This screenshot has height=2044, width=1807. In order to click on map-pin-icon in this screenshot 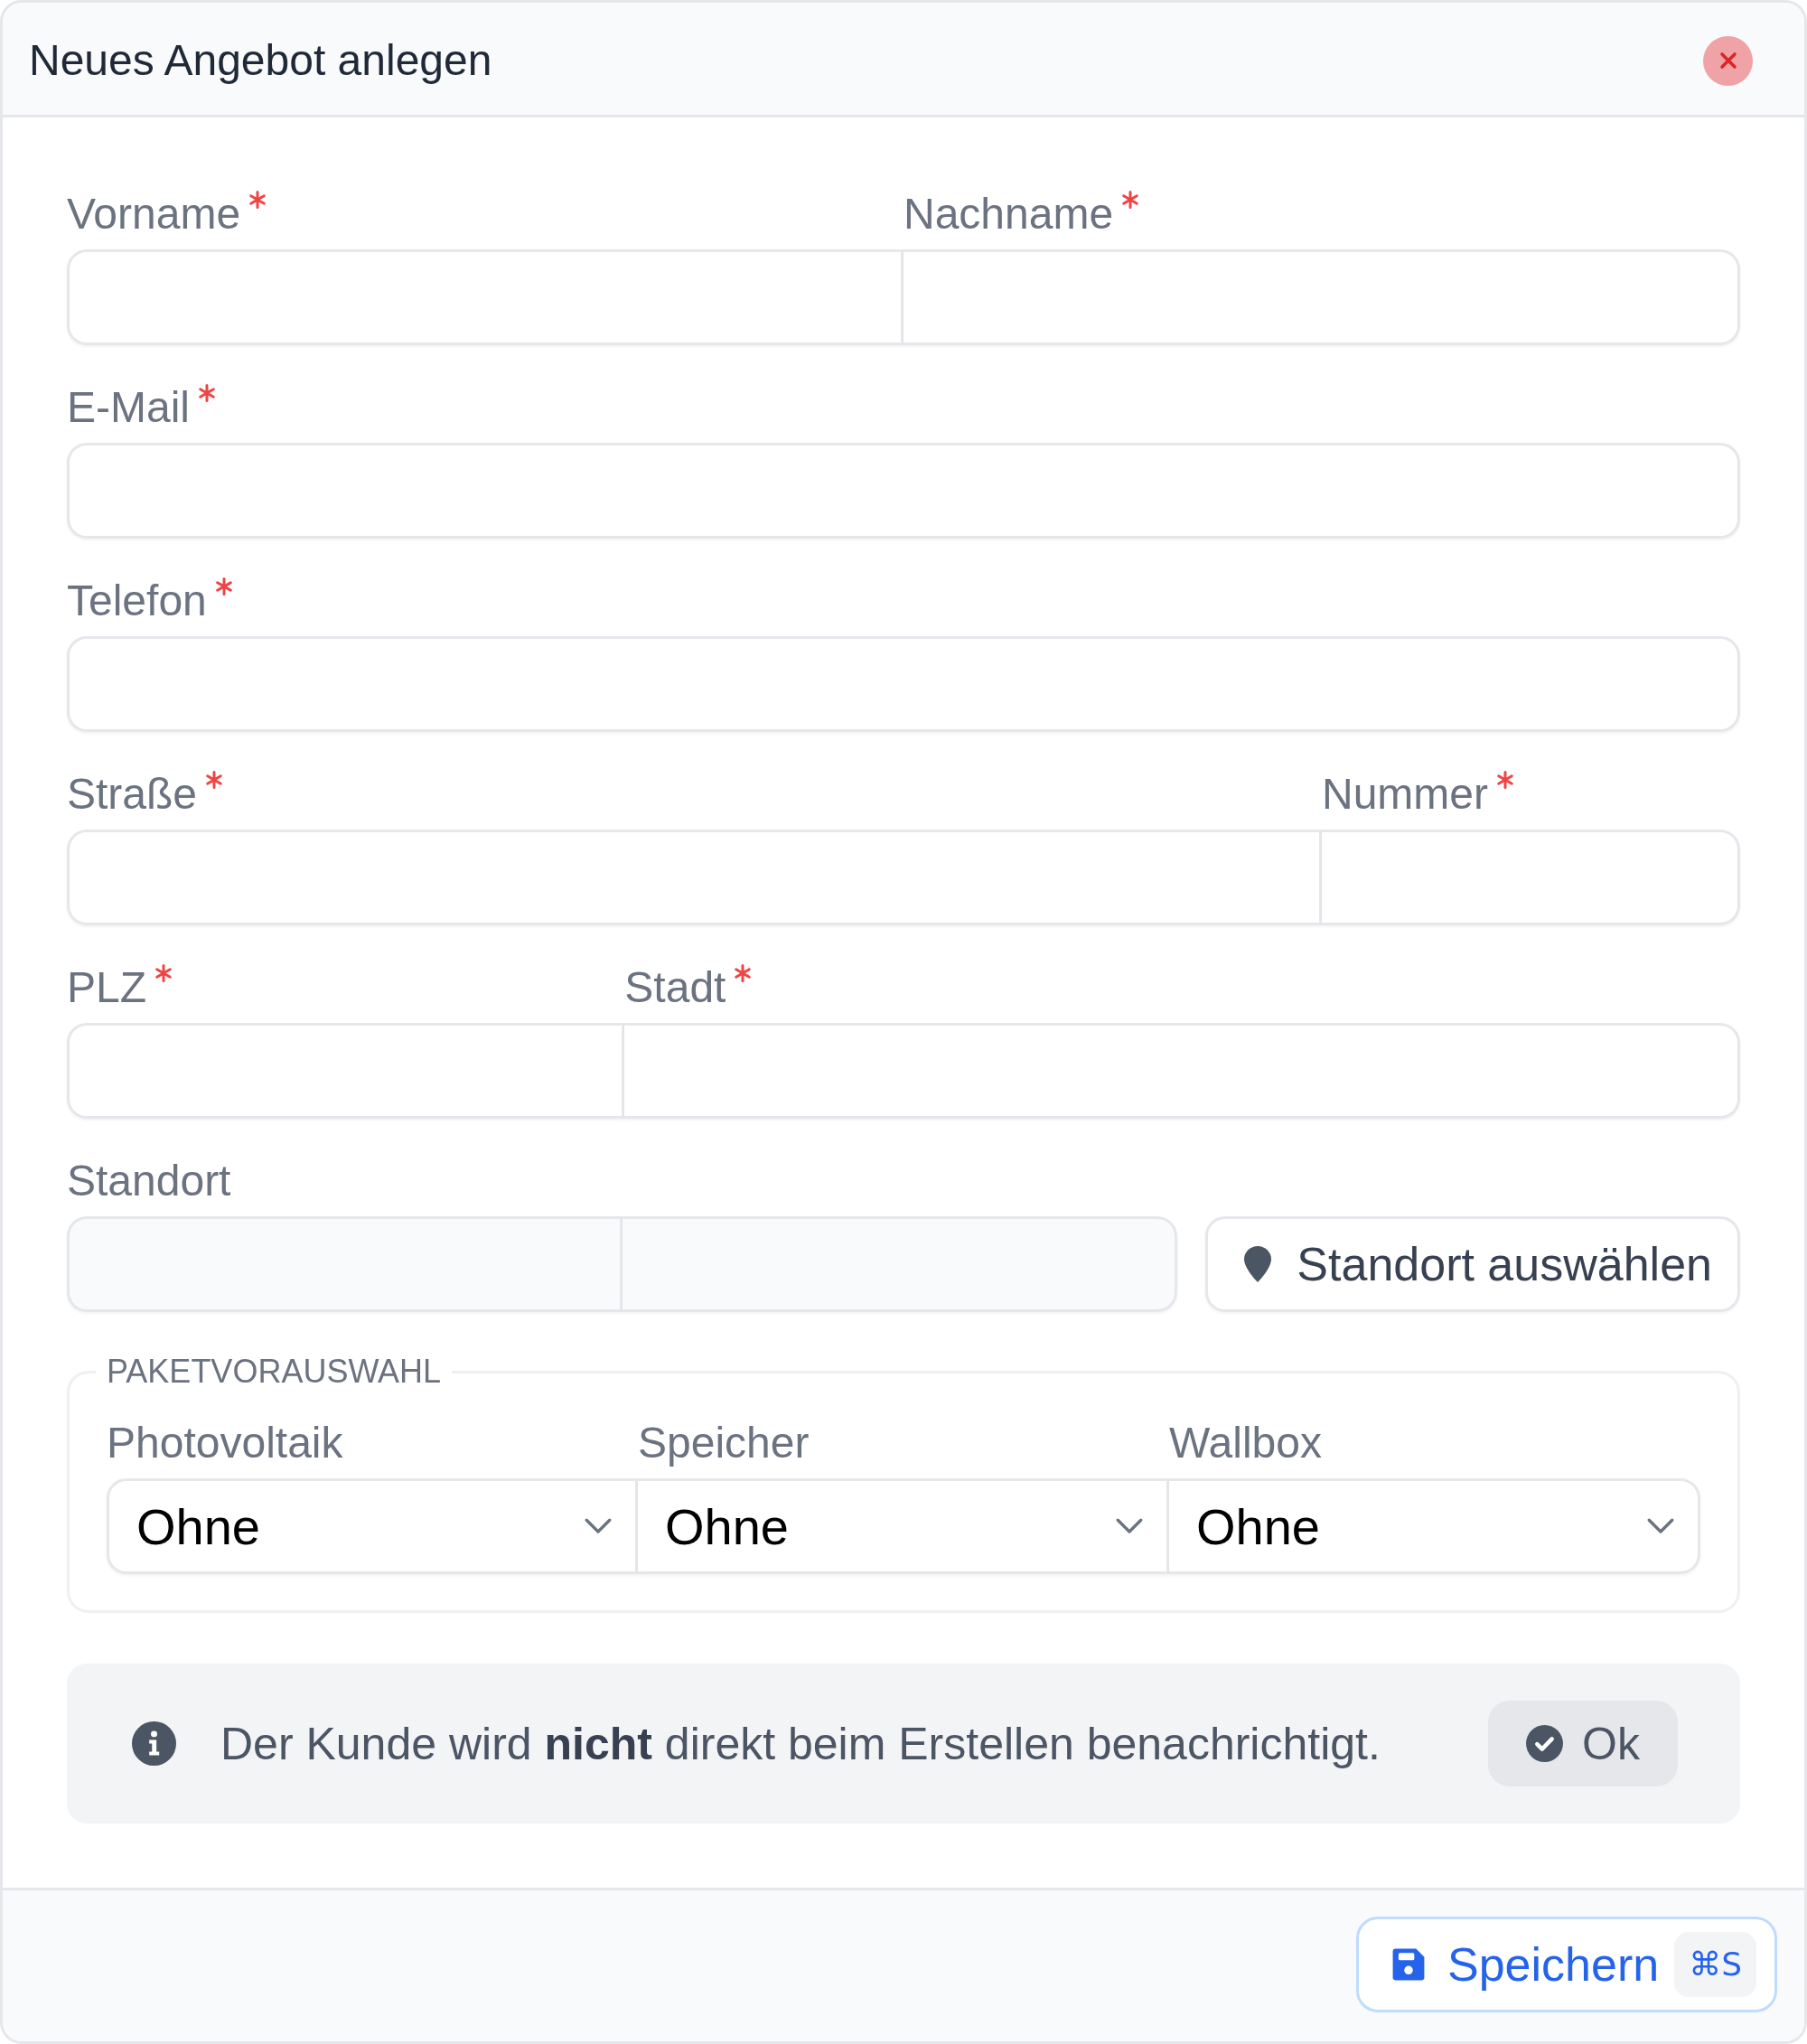, I will do `click(1258, 1264)`.